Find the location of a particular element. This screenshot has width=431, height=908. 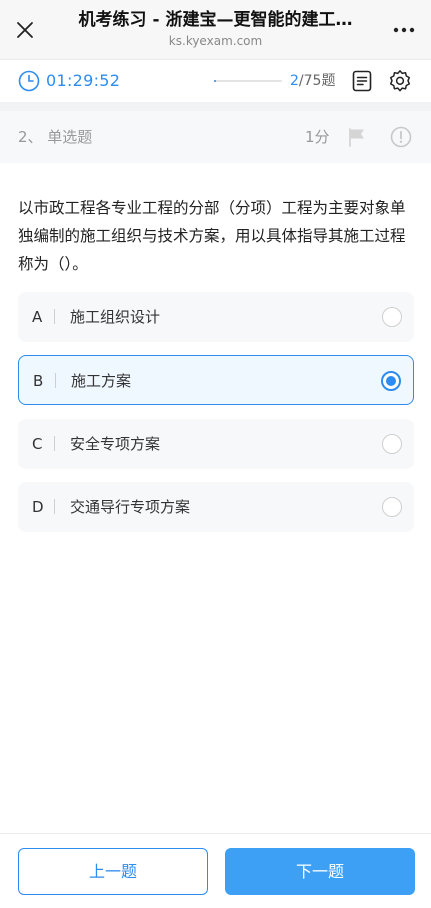

close-icon is located at coordinates (25, 30).